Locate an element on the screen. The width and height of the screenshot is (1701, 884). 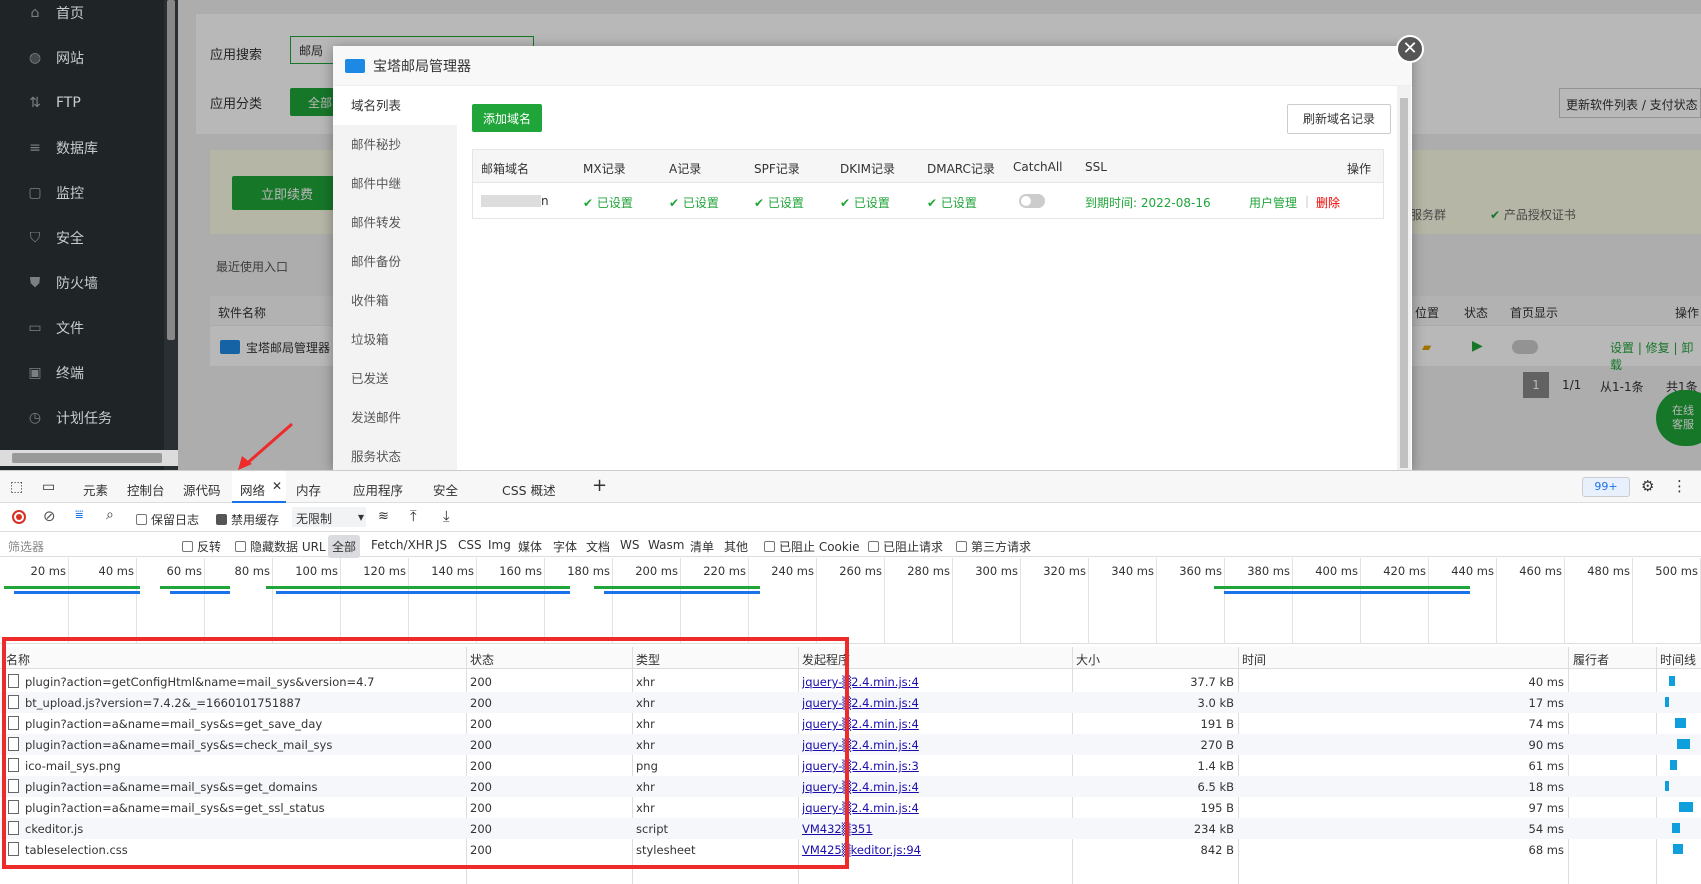
sidebar-item: ◍ 网站 is located at coordinates (82, 58).